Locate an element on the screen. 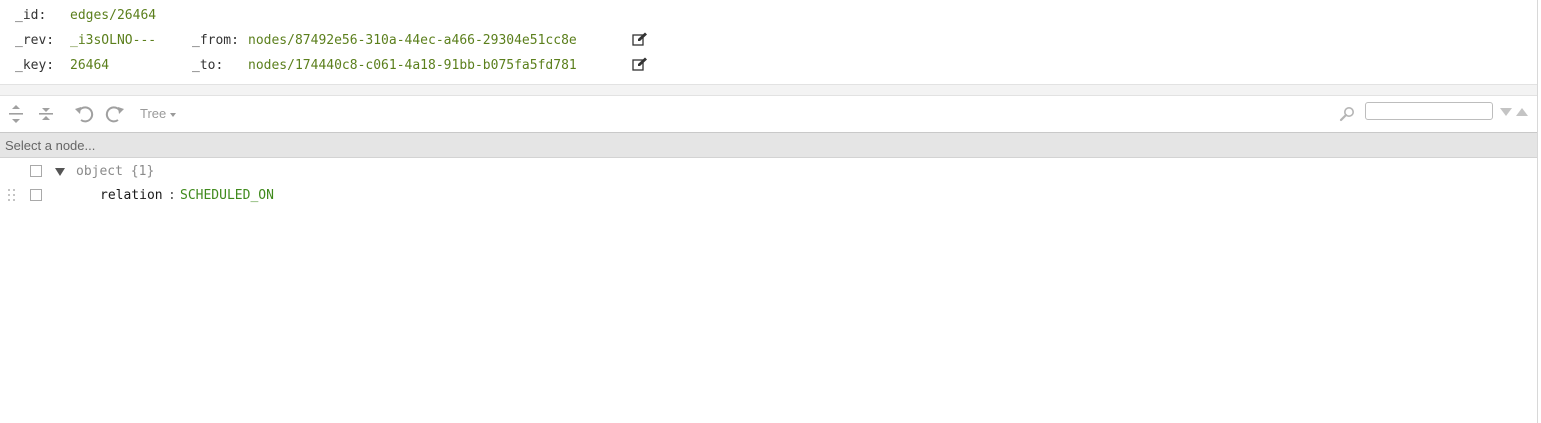 The image size is (1541, 423). undo-icon is located at coordinates (84, 114).